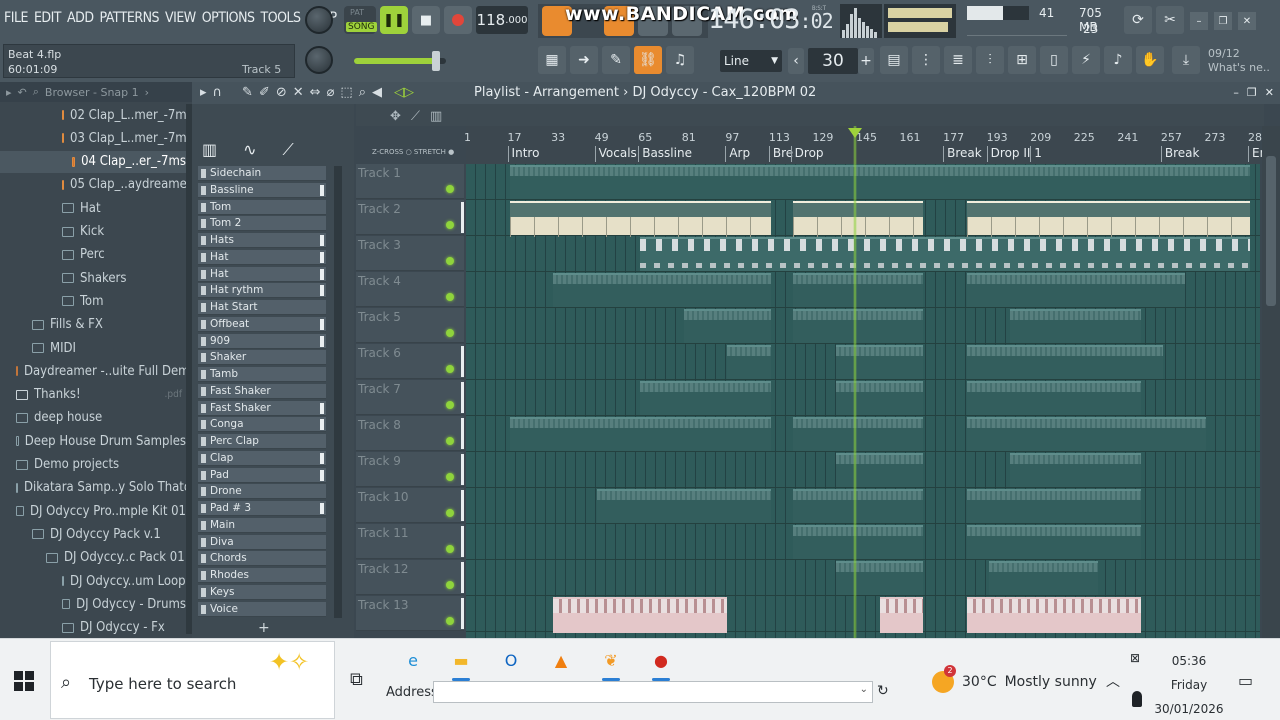 This screenshot has height=720, width=1280. What do you see at coordinates (1022, 60) in the screenshot?
I see `browser-tree-icon: ⊞` at bounding box center [1022, 60].